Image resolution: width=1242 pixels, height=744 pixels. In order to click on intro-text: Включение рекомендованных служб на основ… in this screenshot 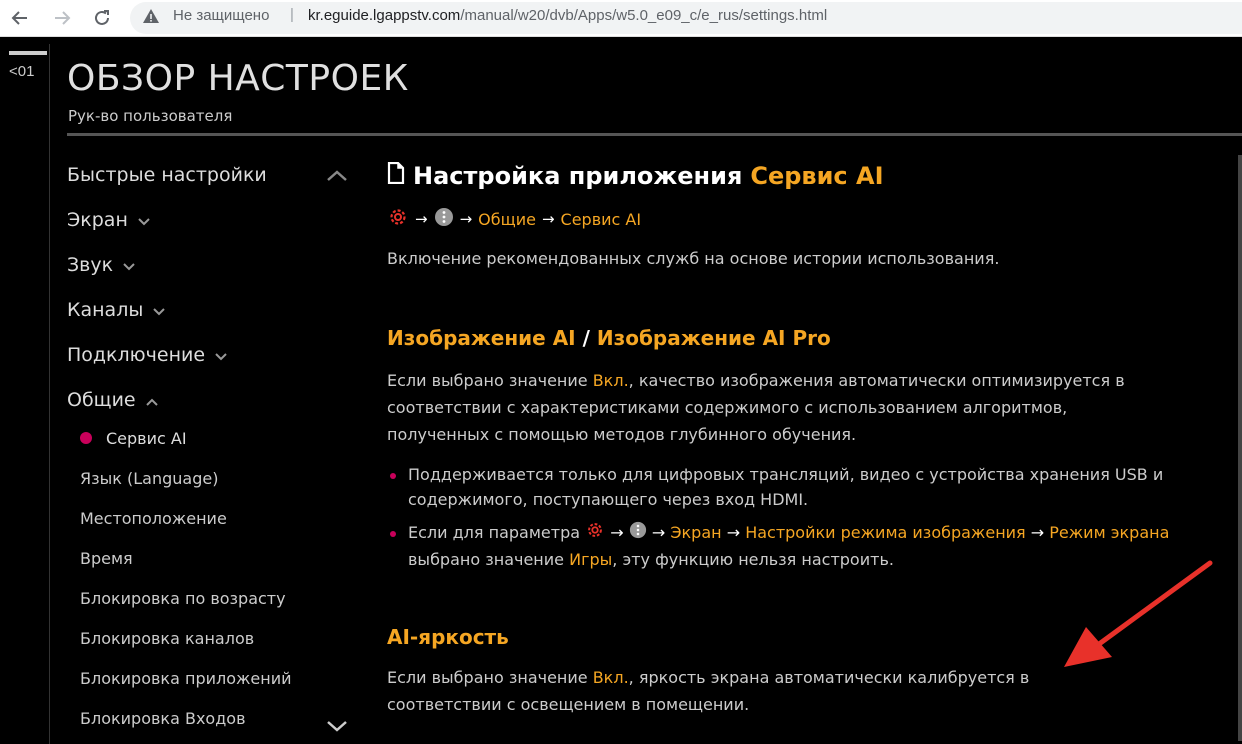, I will do `click(693, 258)`.